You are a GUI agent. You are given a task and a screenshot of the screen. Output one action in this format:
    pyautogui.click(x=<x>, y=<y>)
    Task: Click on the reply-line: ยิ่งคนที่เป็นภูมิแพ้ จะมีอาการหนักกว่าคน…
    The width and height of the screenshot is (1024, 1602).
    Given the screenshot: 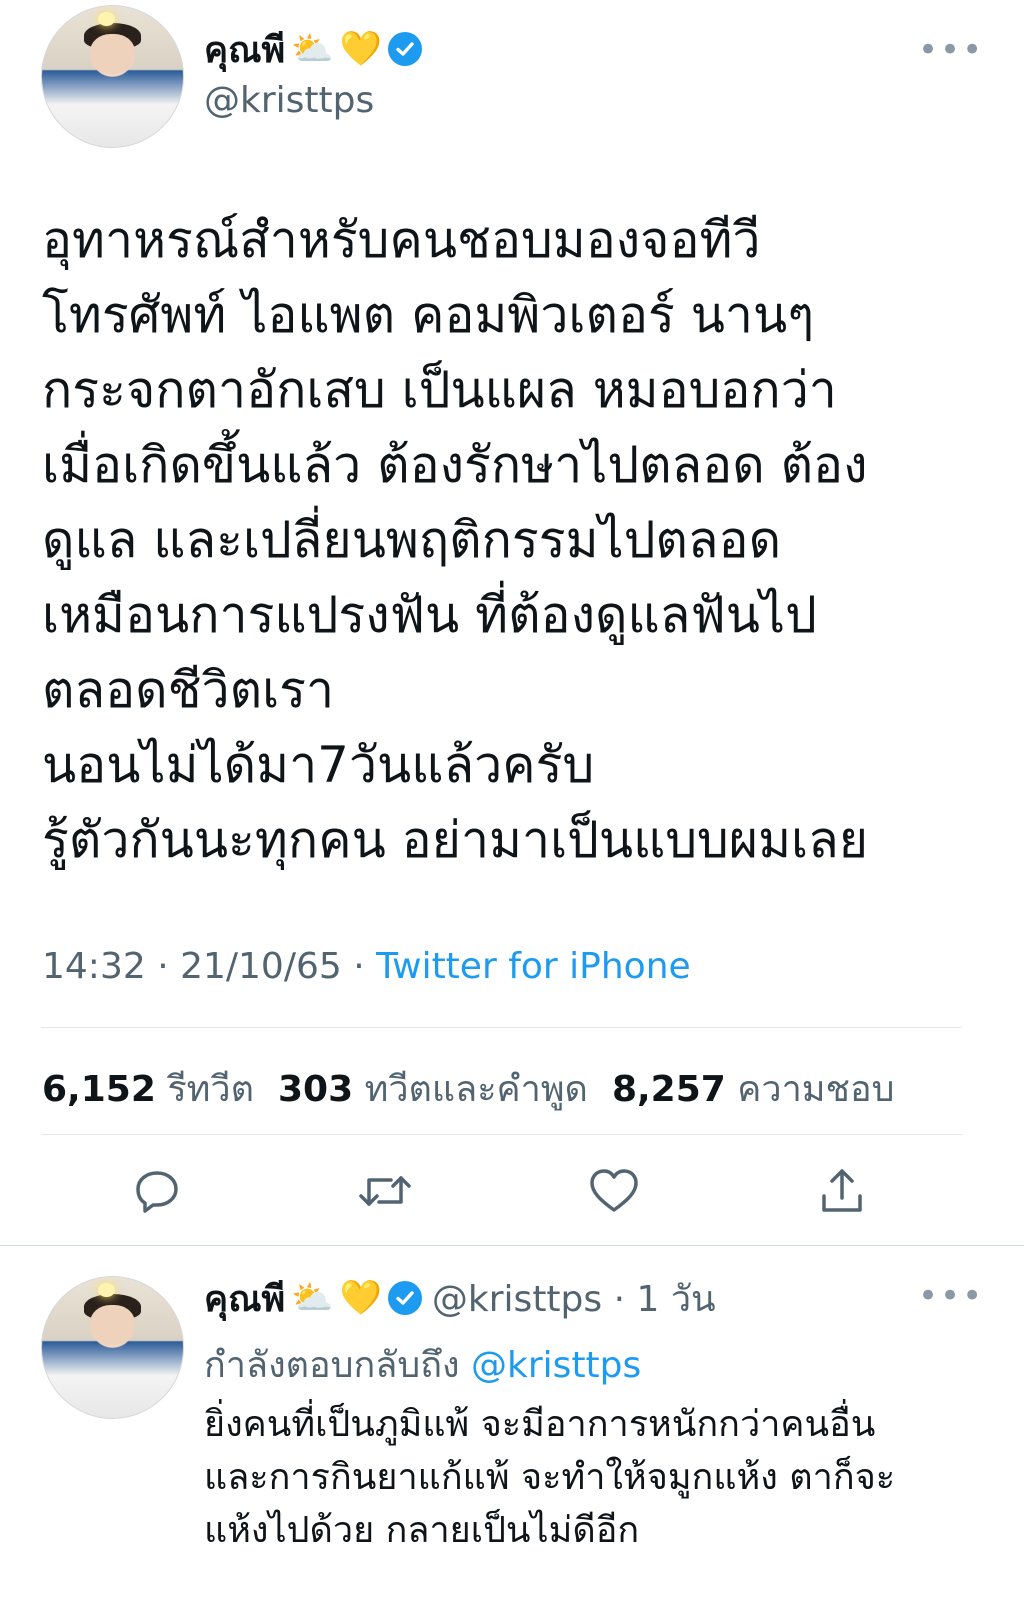 What is the action you would take?
    pyautogui.click(x=540, y=1424)
    